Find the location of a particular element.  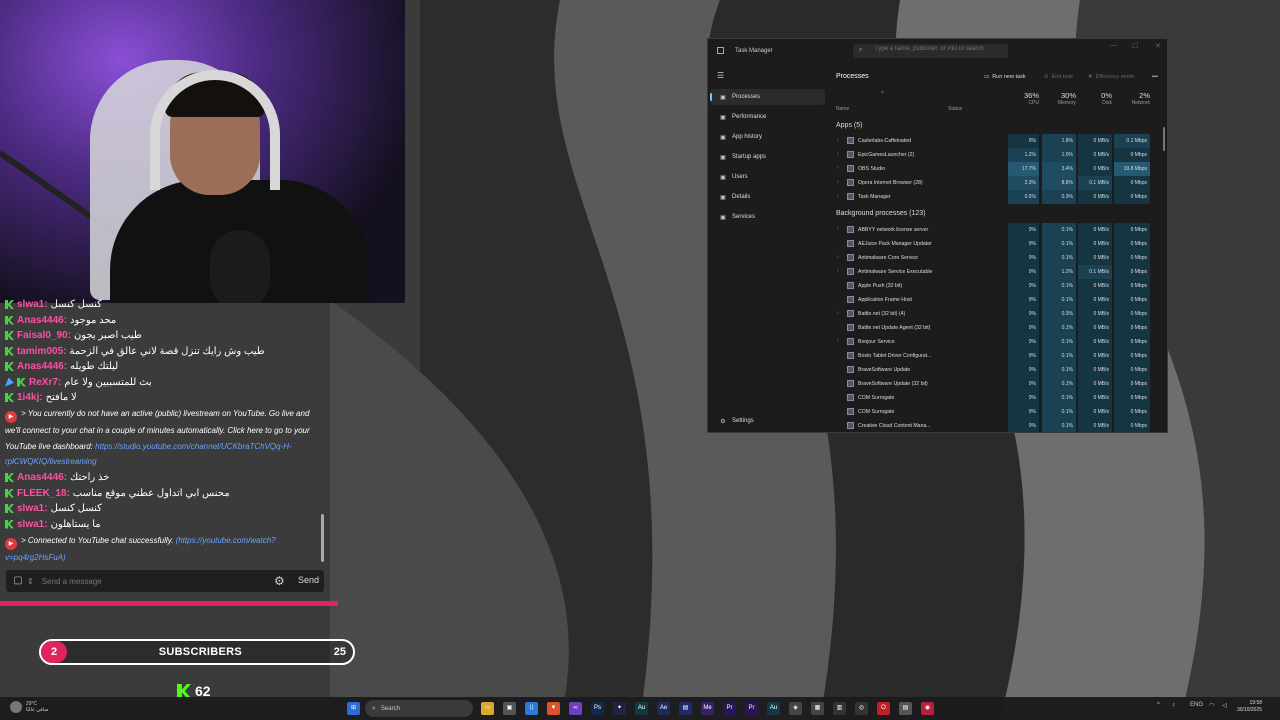

taskbar-search: ⌕ Search is located at coordinates (419, 708).